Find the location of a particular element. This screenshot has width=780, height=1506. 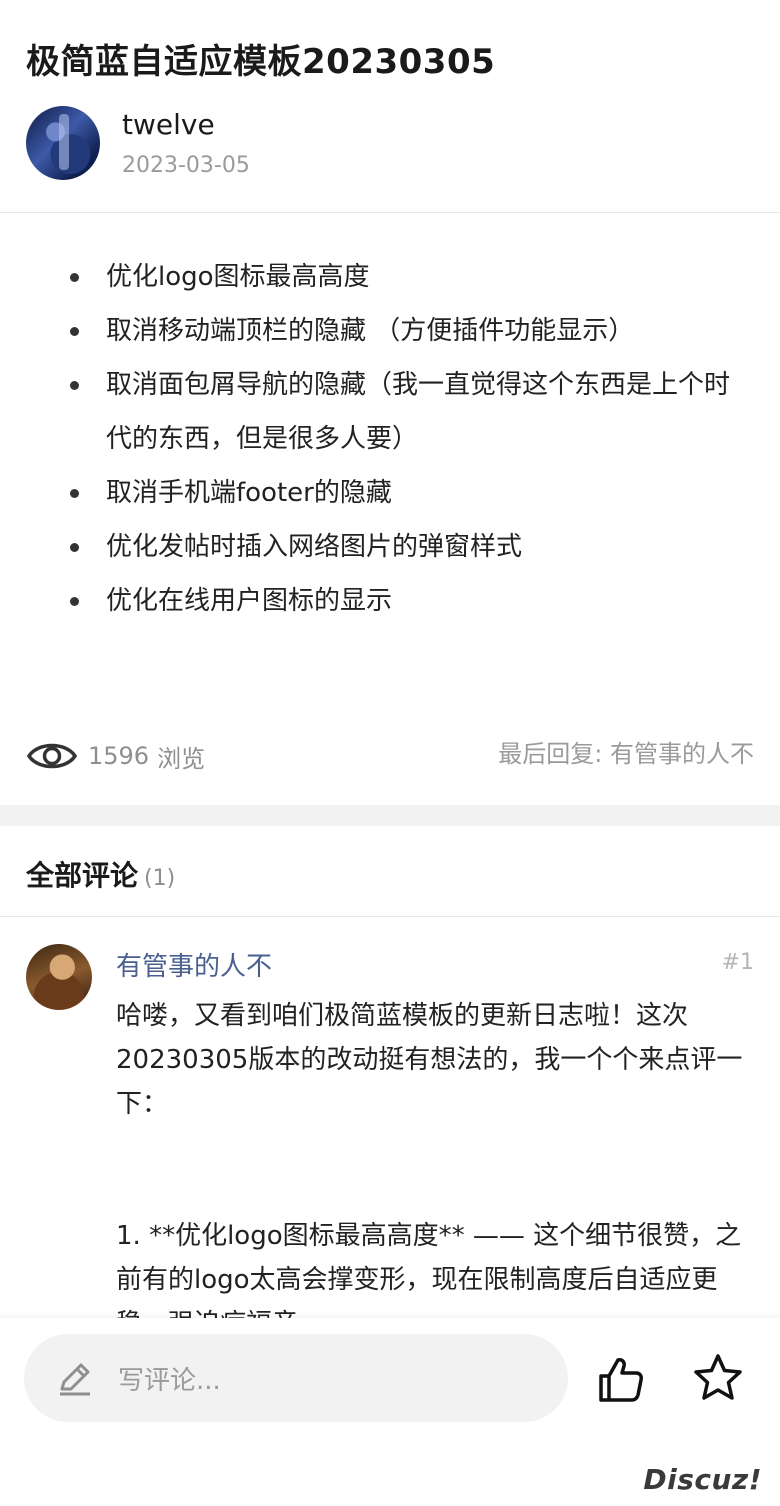

post-title: 极简蓝自适应模板20230305 is located at coordinates (261, 62).